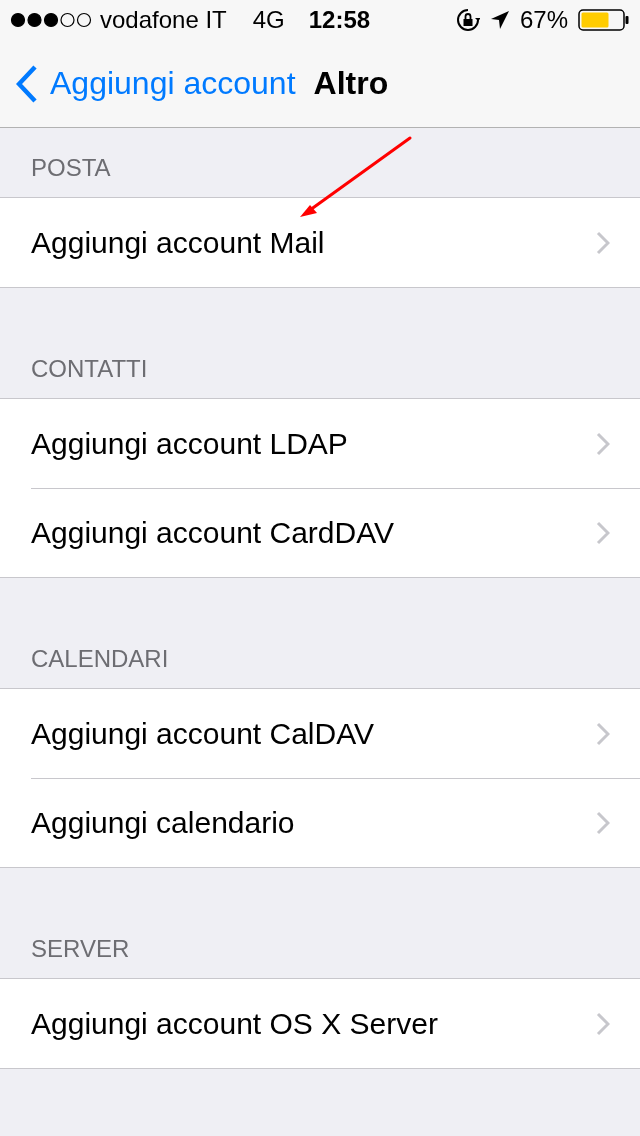 The width and height of the screenshot is (640, 1136). What do you see at coordinates (499, 20) in the screenshot?
I see `location-icon` at bounding box center [499, 20].